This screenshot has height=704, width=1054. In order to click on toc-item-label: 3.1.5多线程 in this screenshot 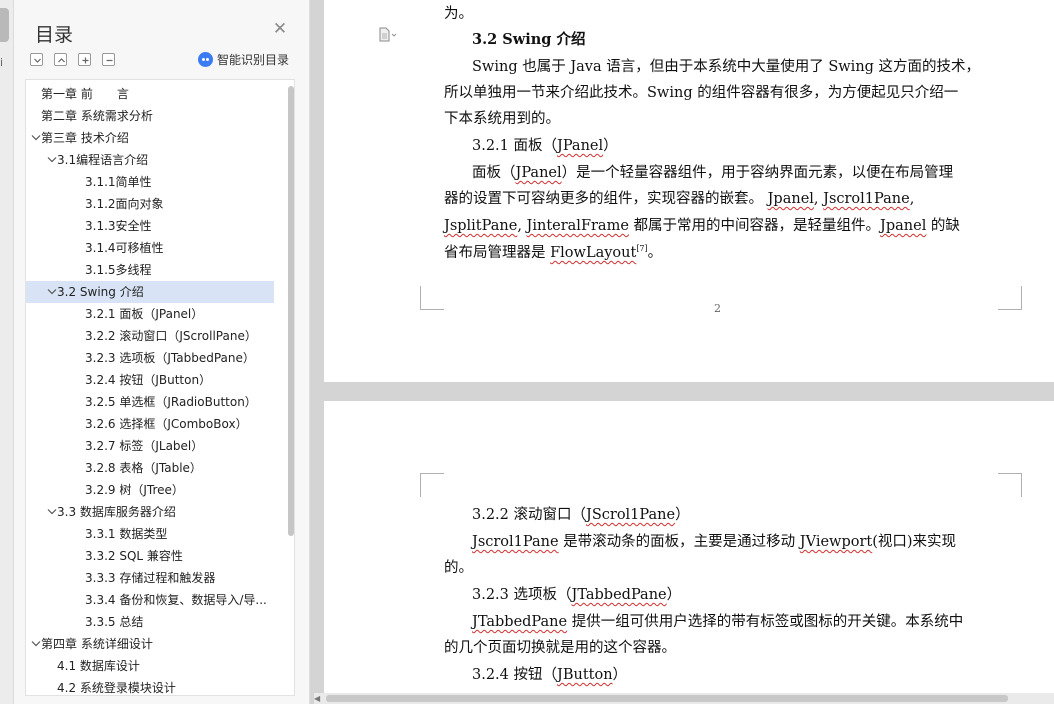, I will do `click(118, 270)`.